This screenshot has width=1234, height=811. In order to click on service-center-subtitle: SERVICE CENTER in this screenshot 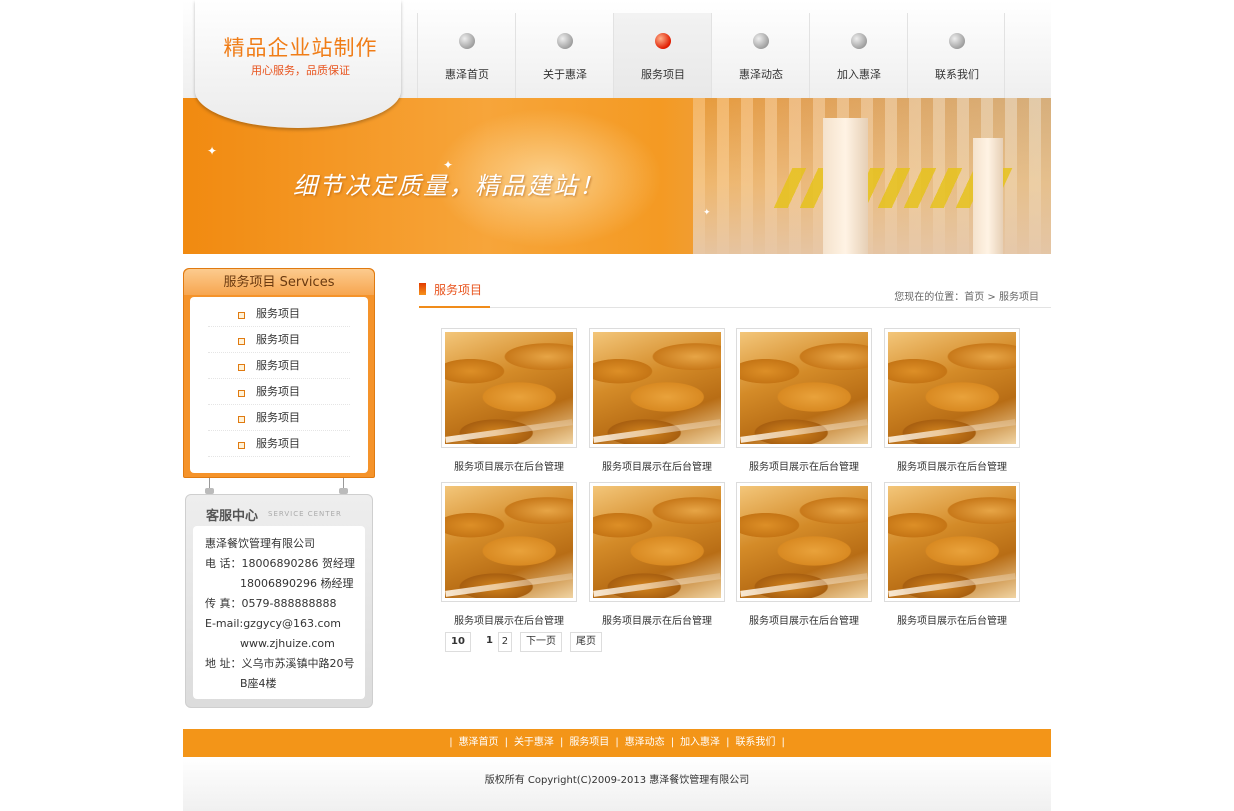, I will do `click(305, 514)`.